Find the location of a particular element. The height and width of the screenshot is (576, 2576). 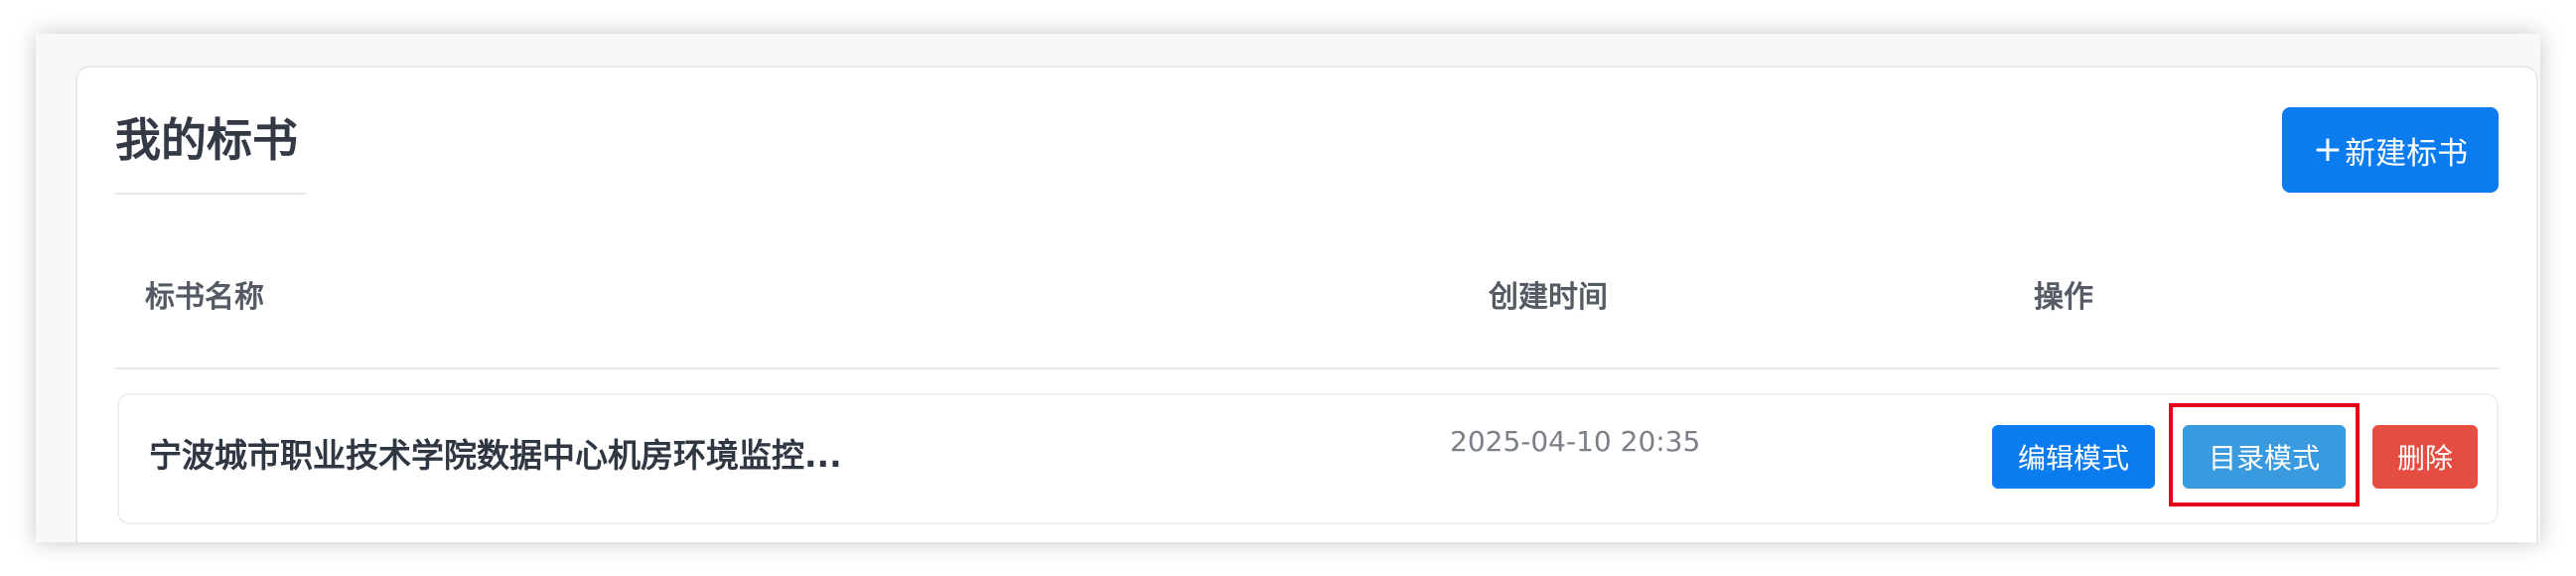

page-title: 我的标书 is located at coordinates (207, 140).